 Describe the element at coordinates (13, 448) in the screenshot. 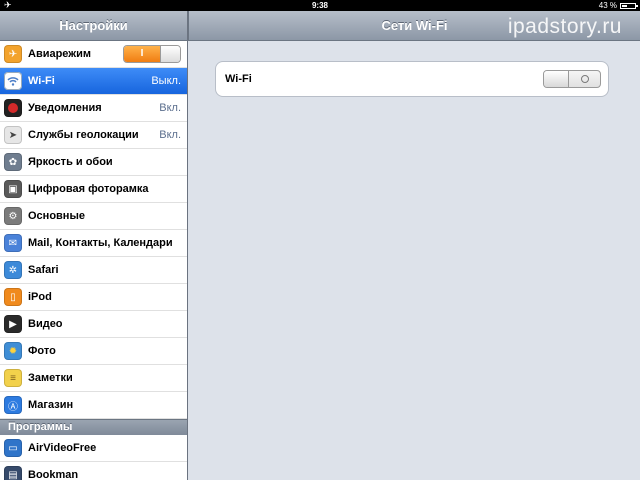

I see `airvideo-icon: ▭` at that location.